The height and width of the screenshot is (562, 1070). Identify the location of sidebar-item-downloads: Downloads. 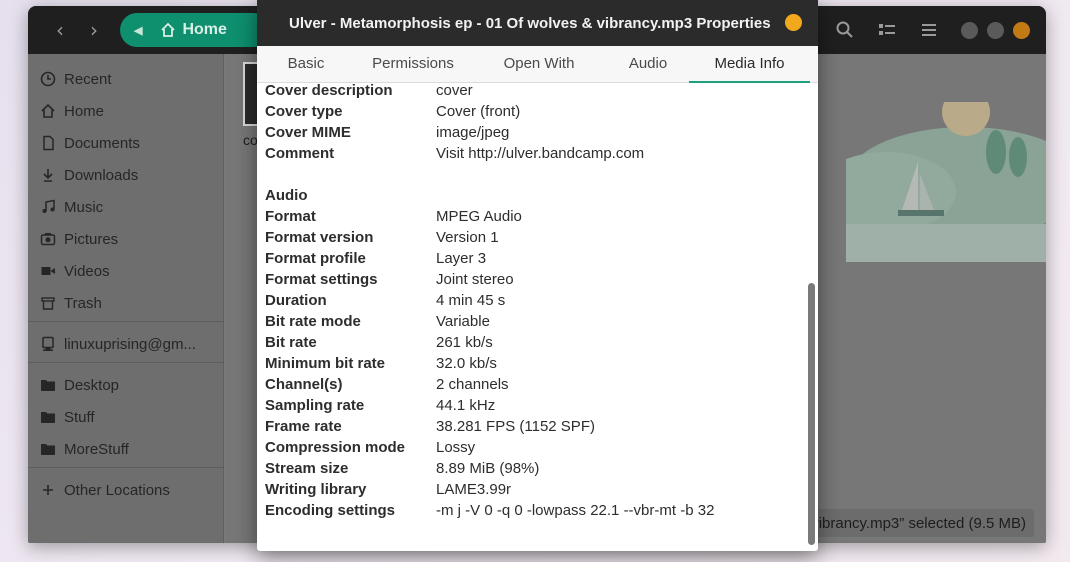
(126, 175).